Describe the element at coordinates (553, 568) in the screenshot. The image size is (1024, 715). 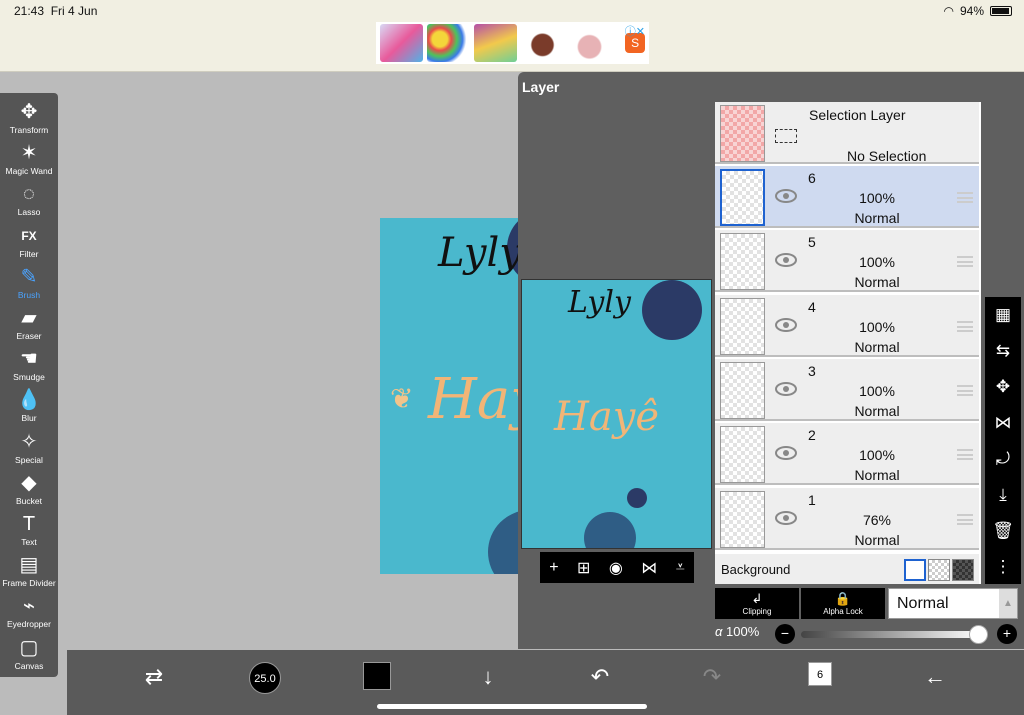
I see `add-layer-icon: +` at that location.